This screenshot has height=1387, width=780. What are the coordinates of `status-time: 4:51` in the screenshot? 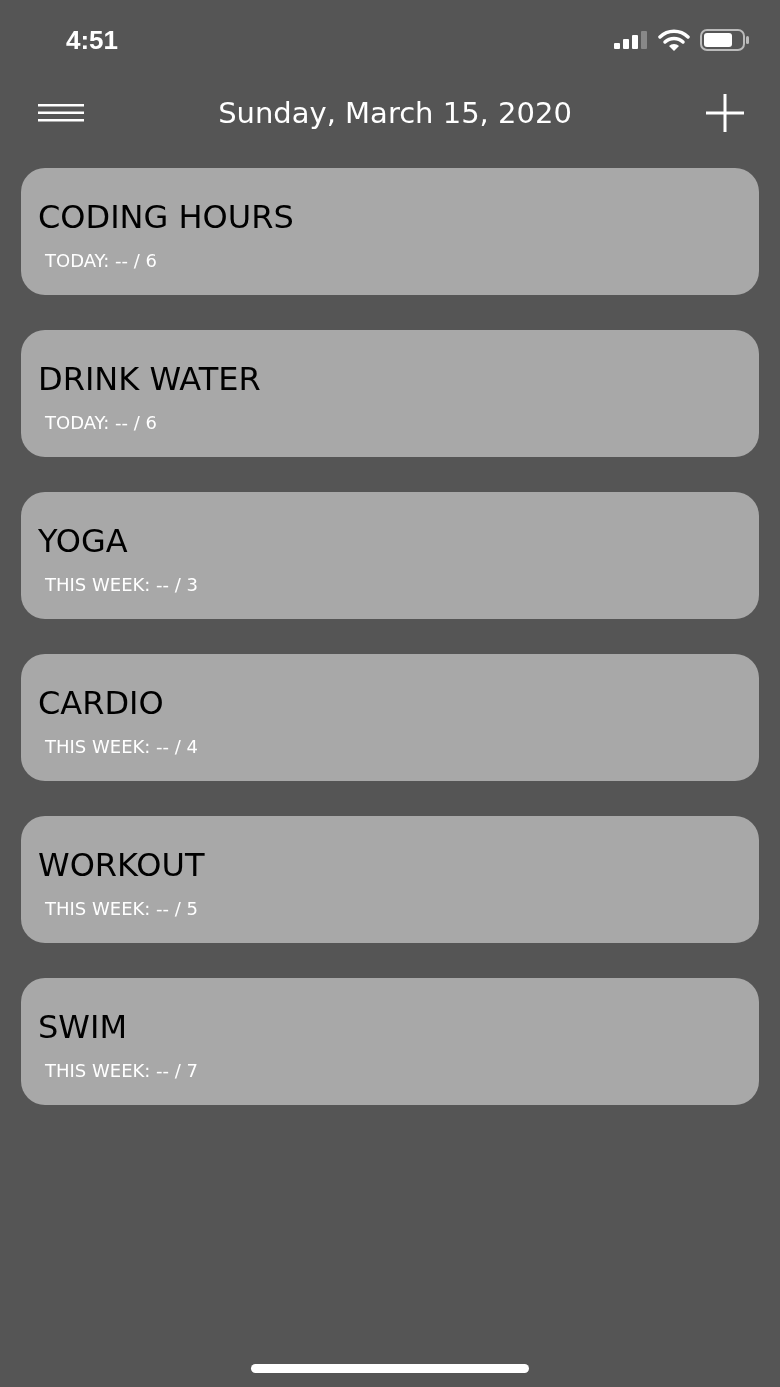 It's located at (92, 40).